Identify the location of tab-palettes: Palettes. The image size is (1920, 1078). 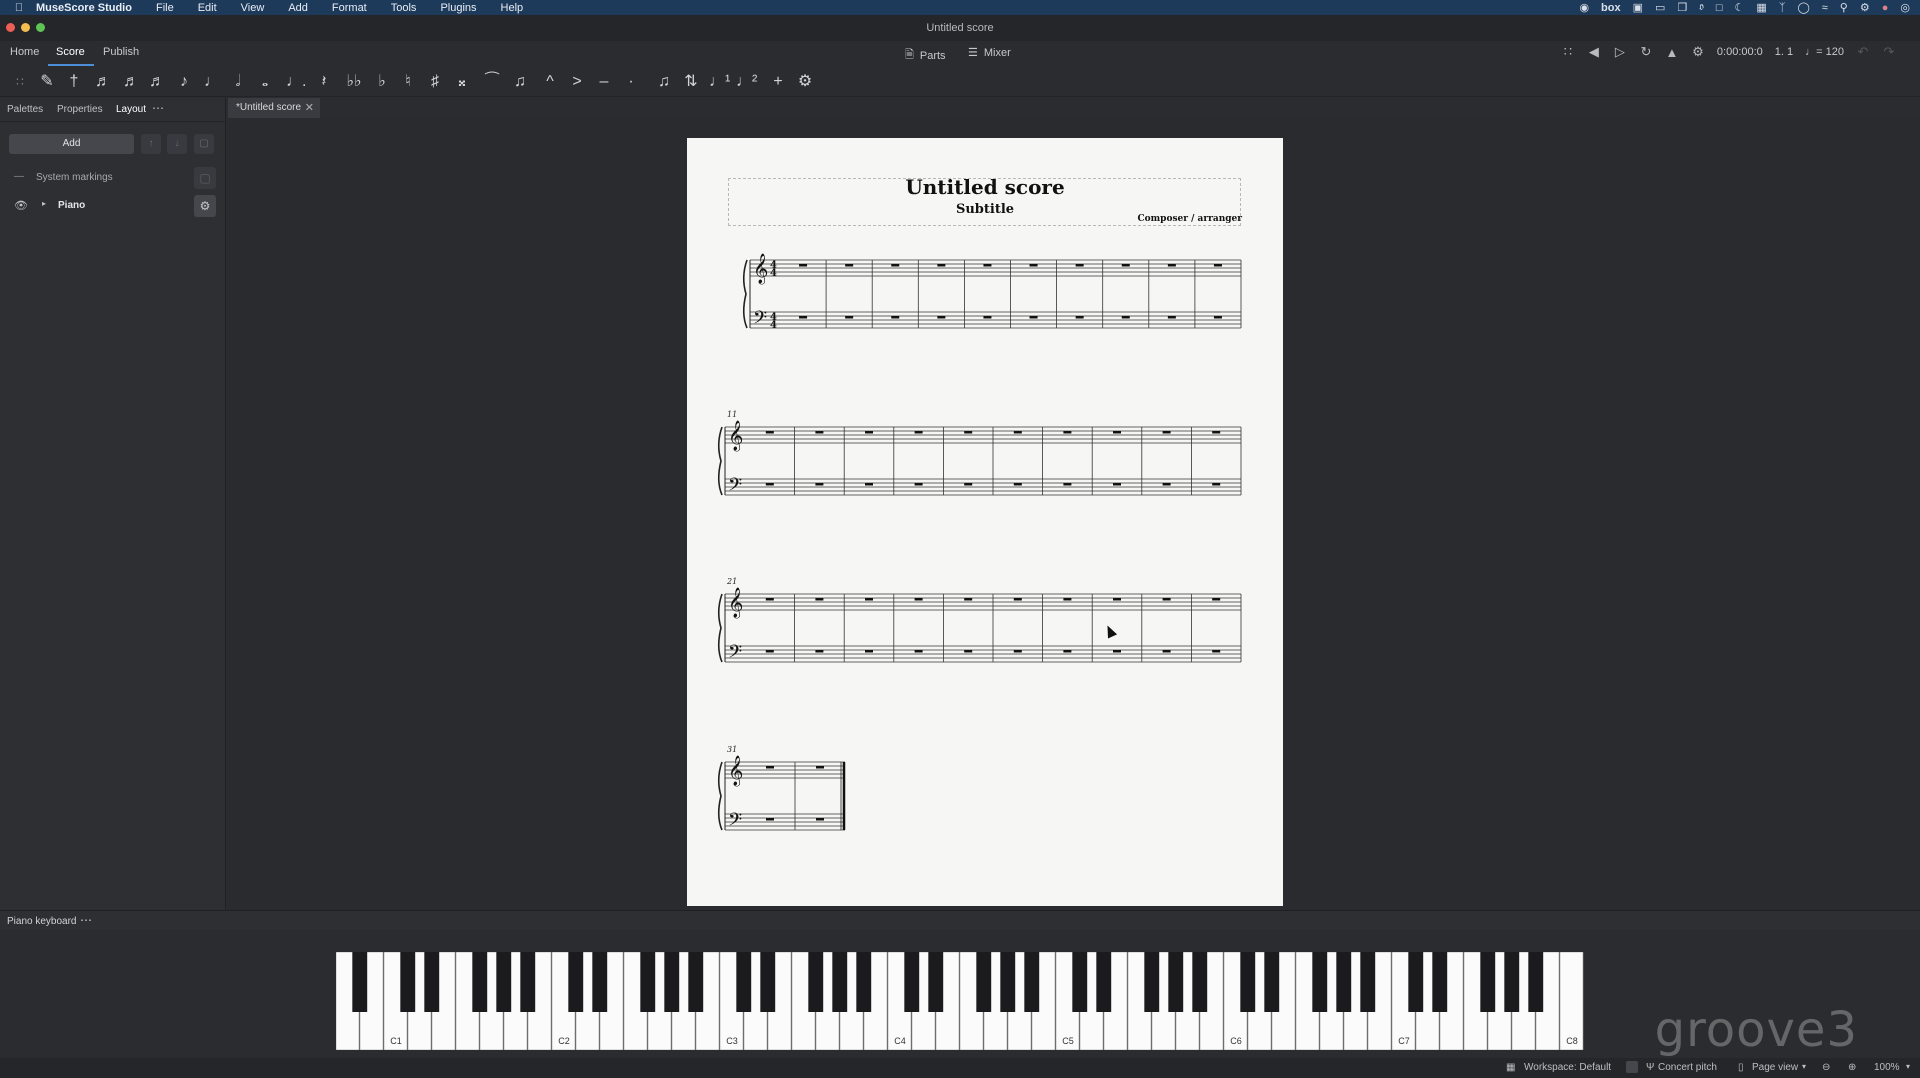
(25, 109).